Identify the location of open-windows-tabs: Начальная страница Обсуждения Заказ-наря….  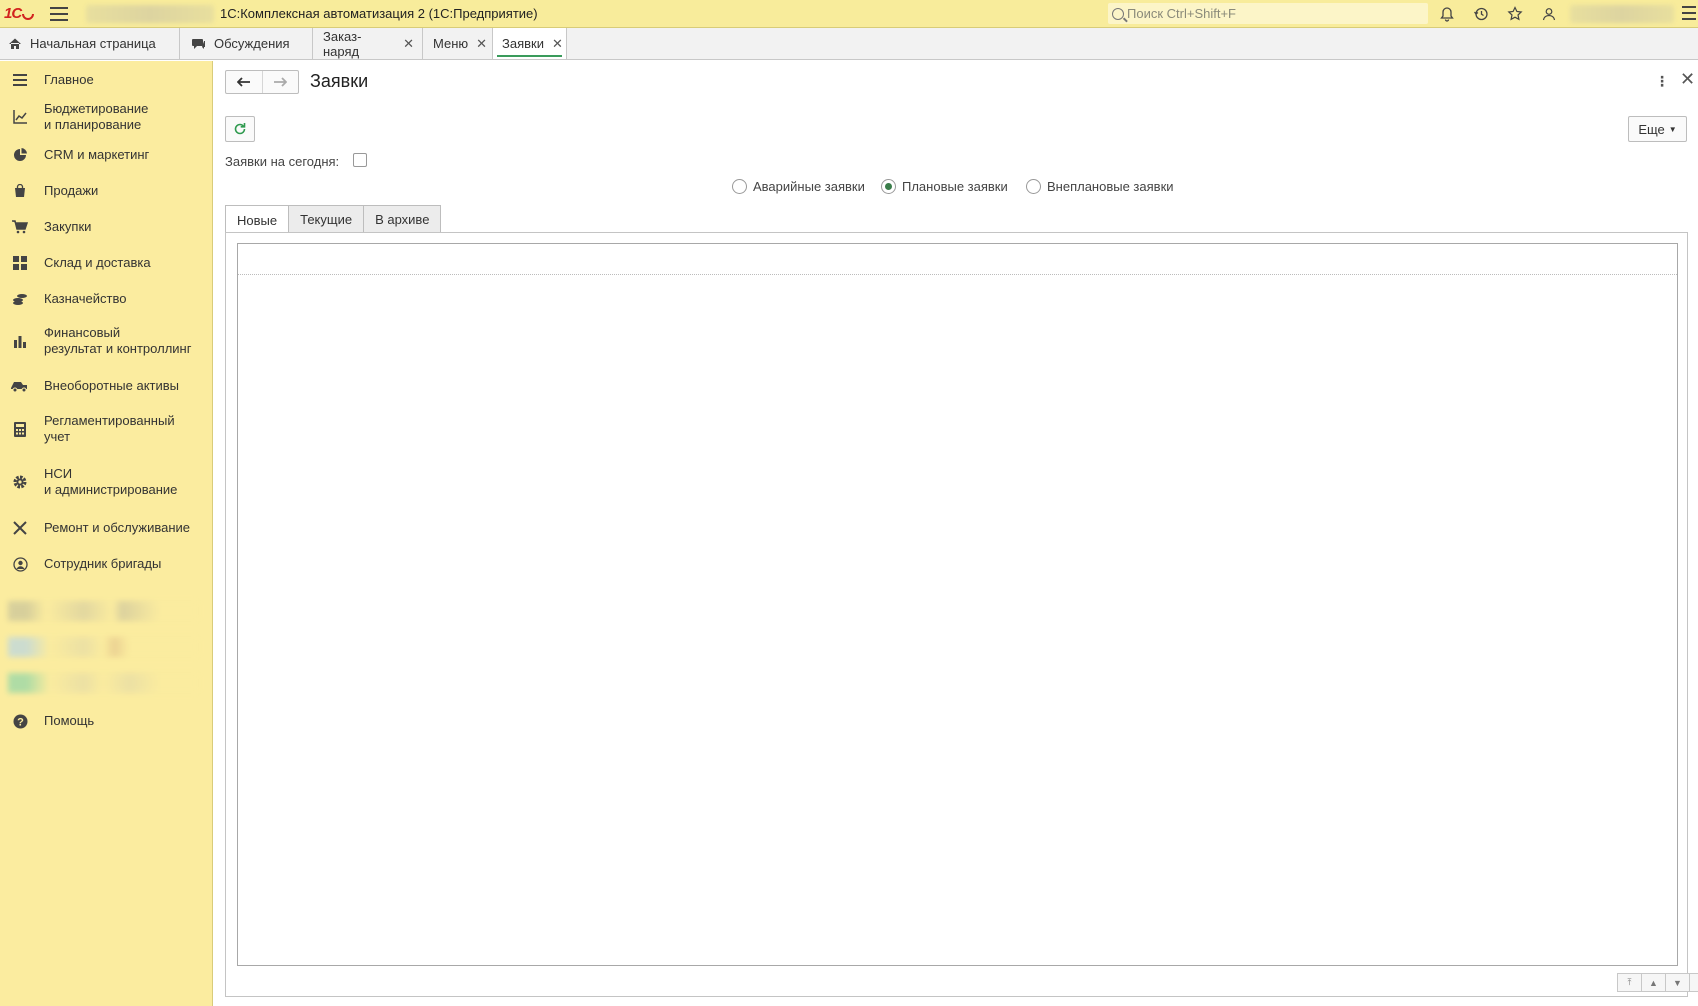
(849, 44).